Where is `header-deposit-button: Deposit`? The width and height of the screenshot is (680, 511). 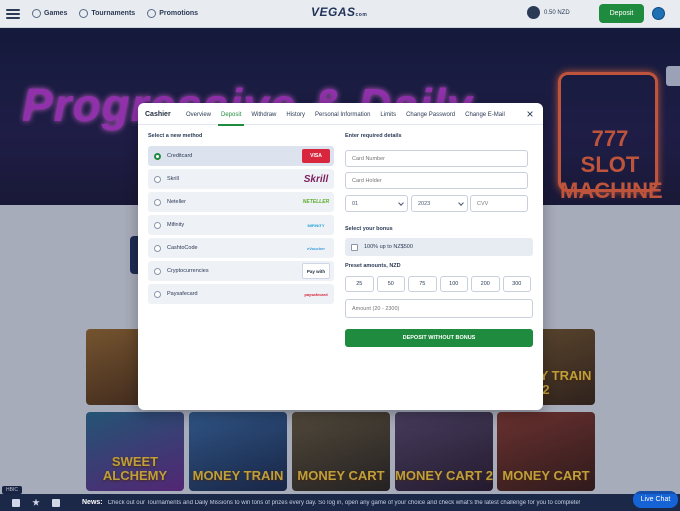
header-deposit-button: Deposit is located at coordinates (621, 13).